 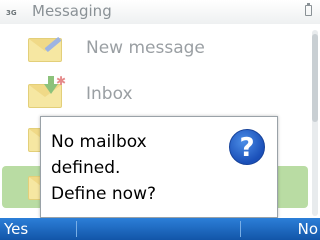 What do you see at coordinates (160, 12) in the screenshot?
I see `status-bar: 3G Messaging` at bounding box center [160, 12].